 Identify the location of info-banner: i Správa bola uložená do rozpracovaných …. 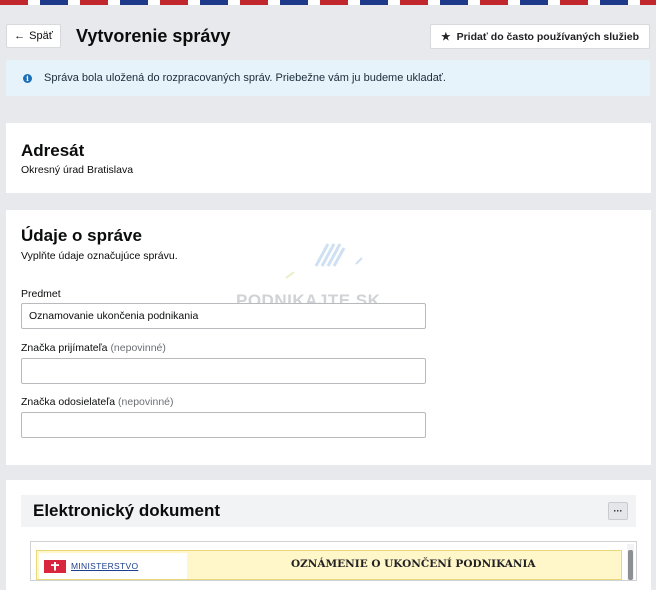
(328, 78).